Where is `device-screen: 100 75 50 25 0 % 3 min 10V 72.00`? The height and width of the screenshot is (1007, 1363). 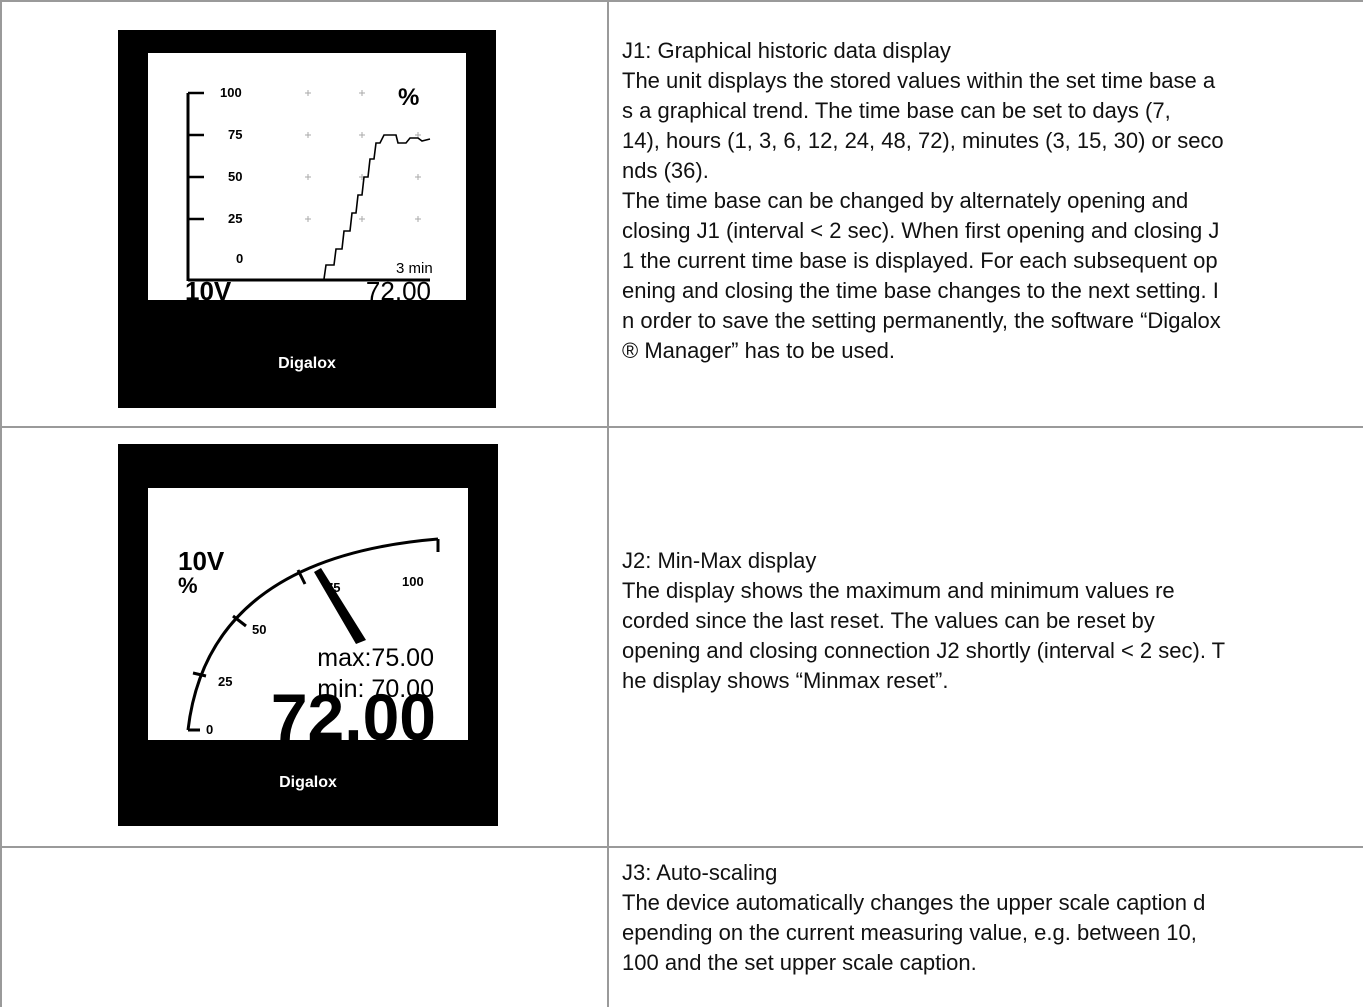 device-screen: 100 75 50 25 0 % 3 min 10V 72.00 is located at coordinates (307, 179).